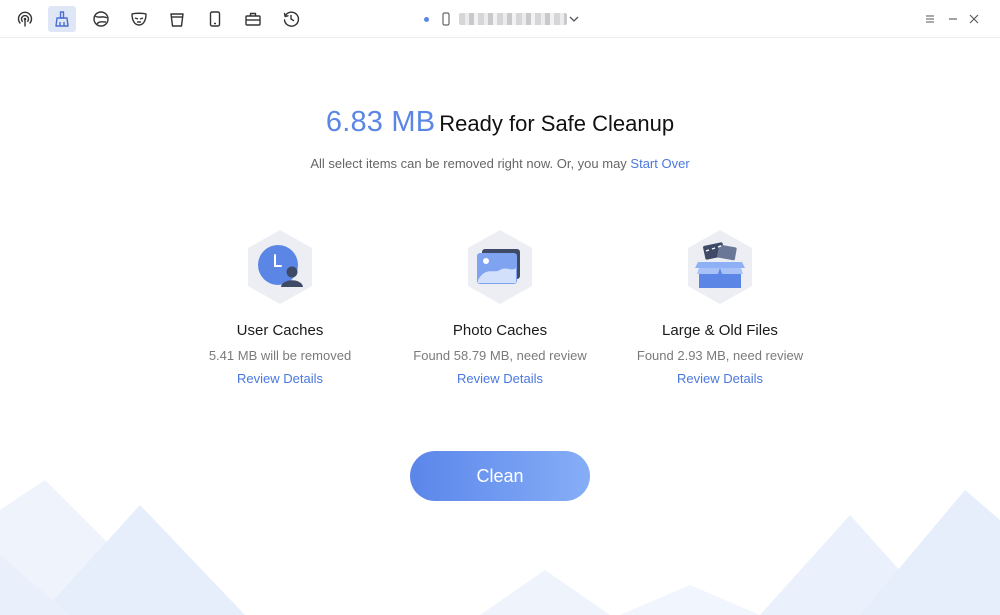 The image size is (1000, 615). I want to click on category-description: Found 2.93 MB, need review, so click(720, 355).